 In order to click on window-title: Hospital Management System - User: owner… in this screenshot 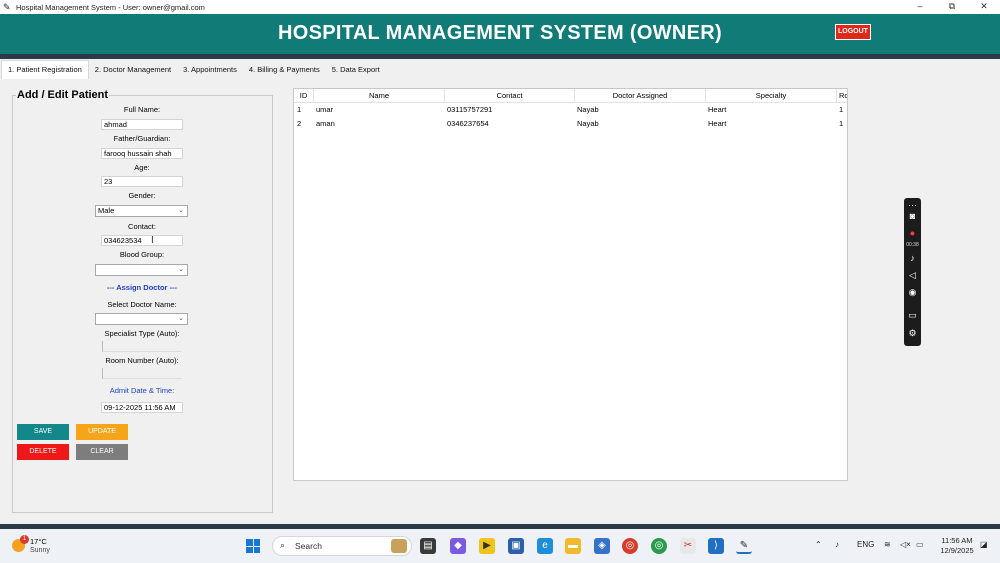, I will do `click(110, 7)`.